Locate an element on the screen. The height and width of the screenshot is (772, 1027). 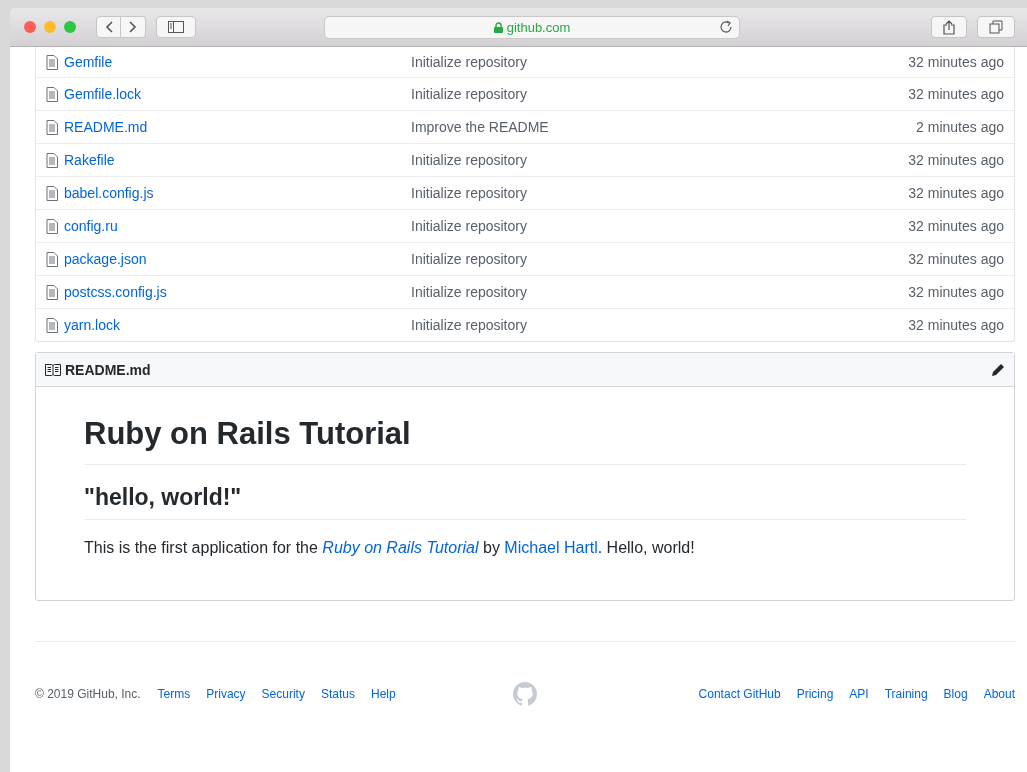
back-button is located at coordinates (108, 27).